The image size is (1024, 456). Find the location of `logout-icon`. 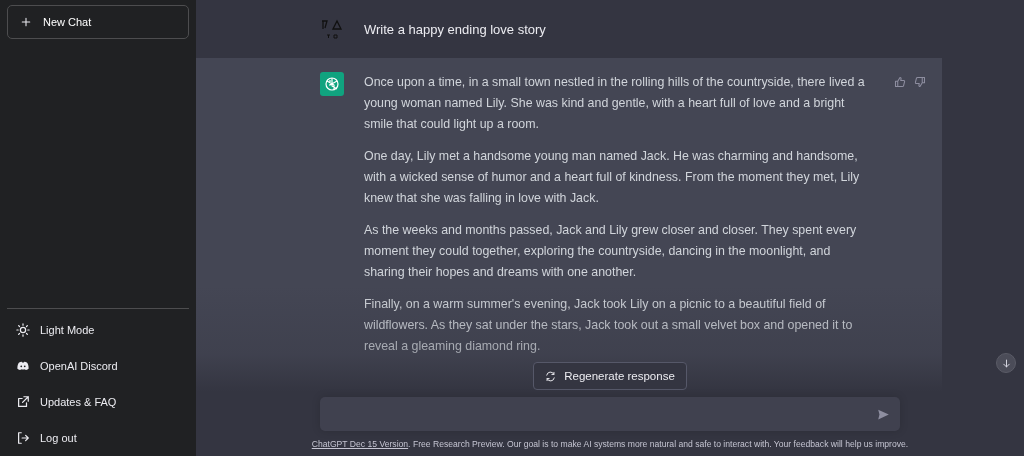

logout-icon is located at coordinates (23, 438).